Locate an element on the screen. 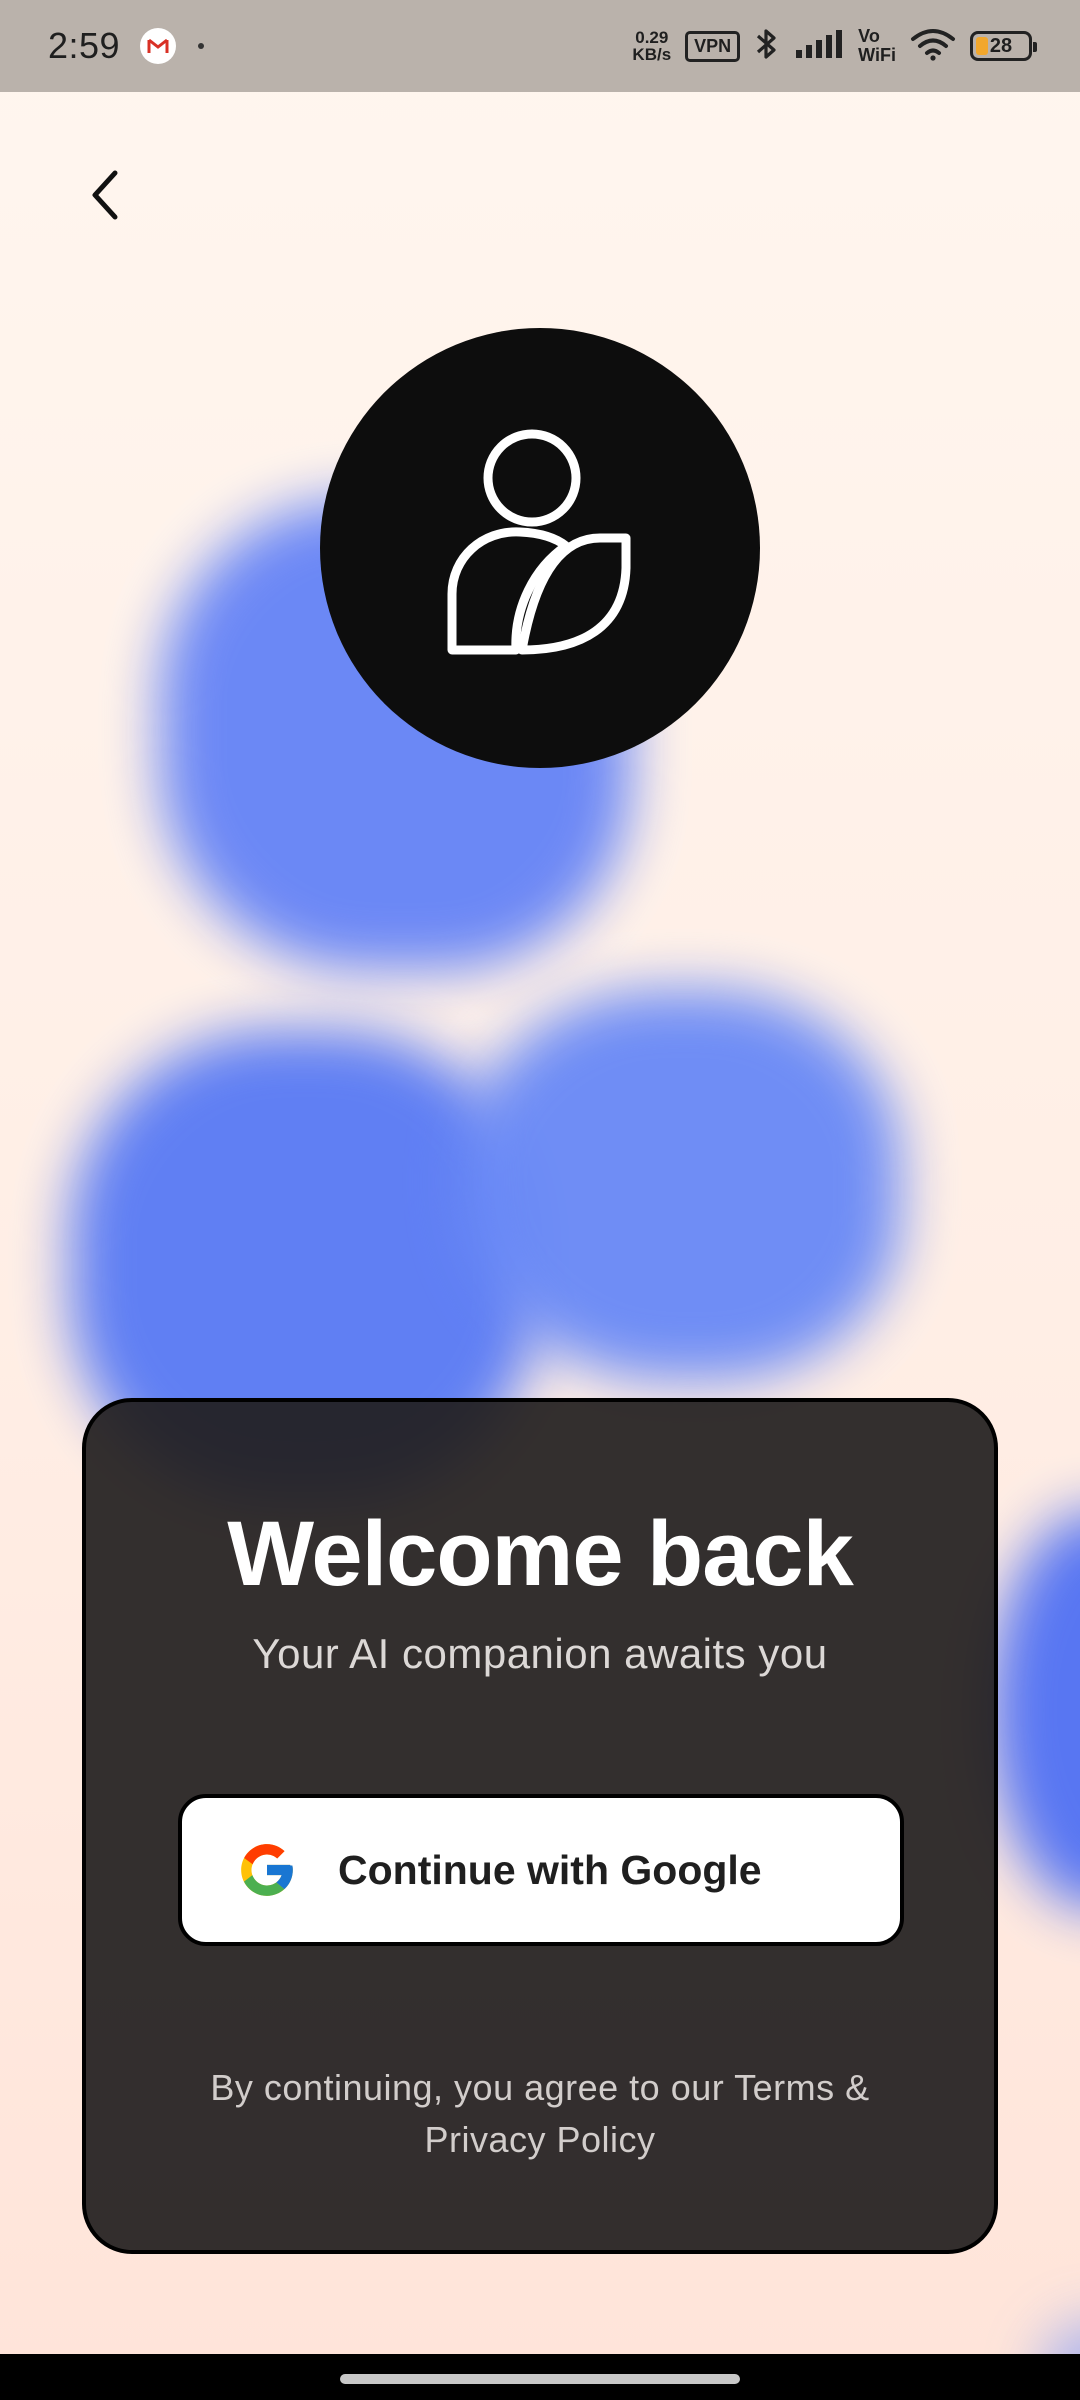 The image size is (1080, 2400). google-g-icon is located at coordinates (267, 1870).